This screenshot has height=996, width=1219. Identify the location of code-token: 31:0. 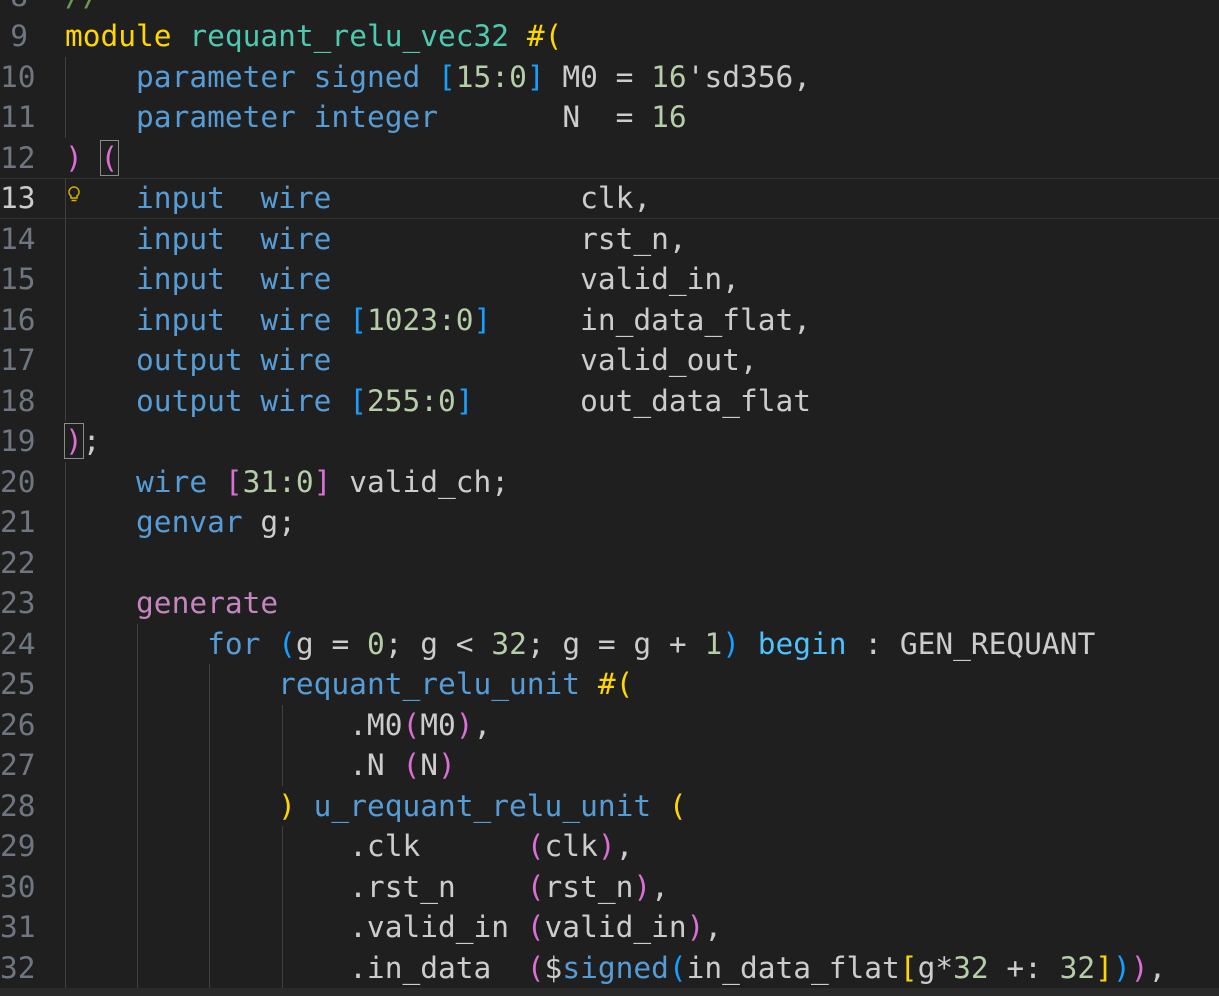
(278, 481).